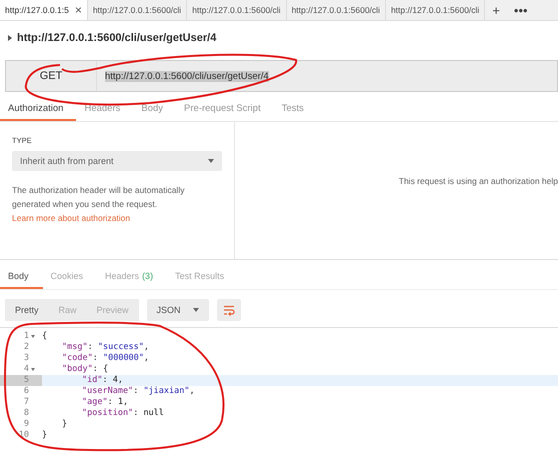 Image resolution: width=558 pixels, height=453 pixels. What do you see at coordinates (117, 161) in the screenshot?
I see `auth-type-dropdown: Inherit auth from parent` at bounding box center [117, 161].